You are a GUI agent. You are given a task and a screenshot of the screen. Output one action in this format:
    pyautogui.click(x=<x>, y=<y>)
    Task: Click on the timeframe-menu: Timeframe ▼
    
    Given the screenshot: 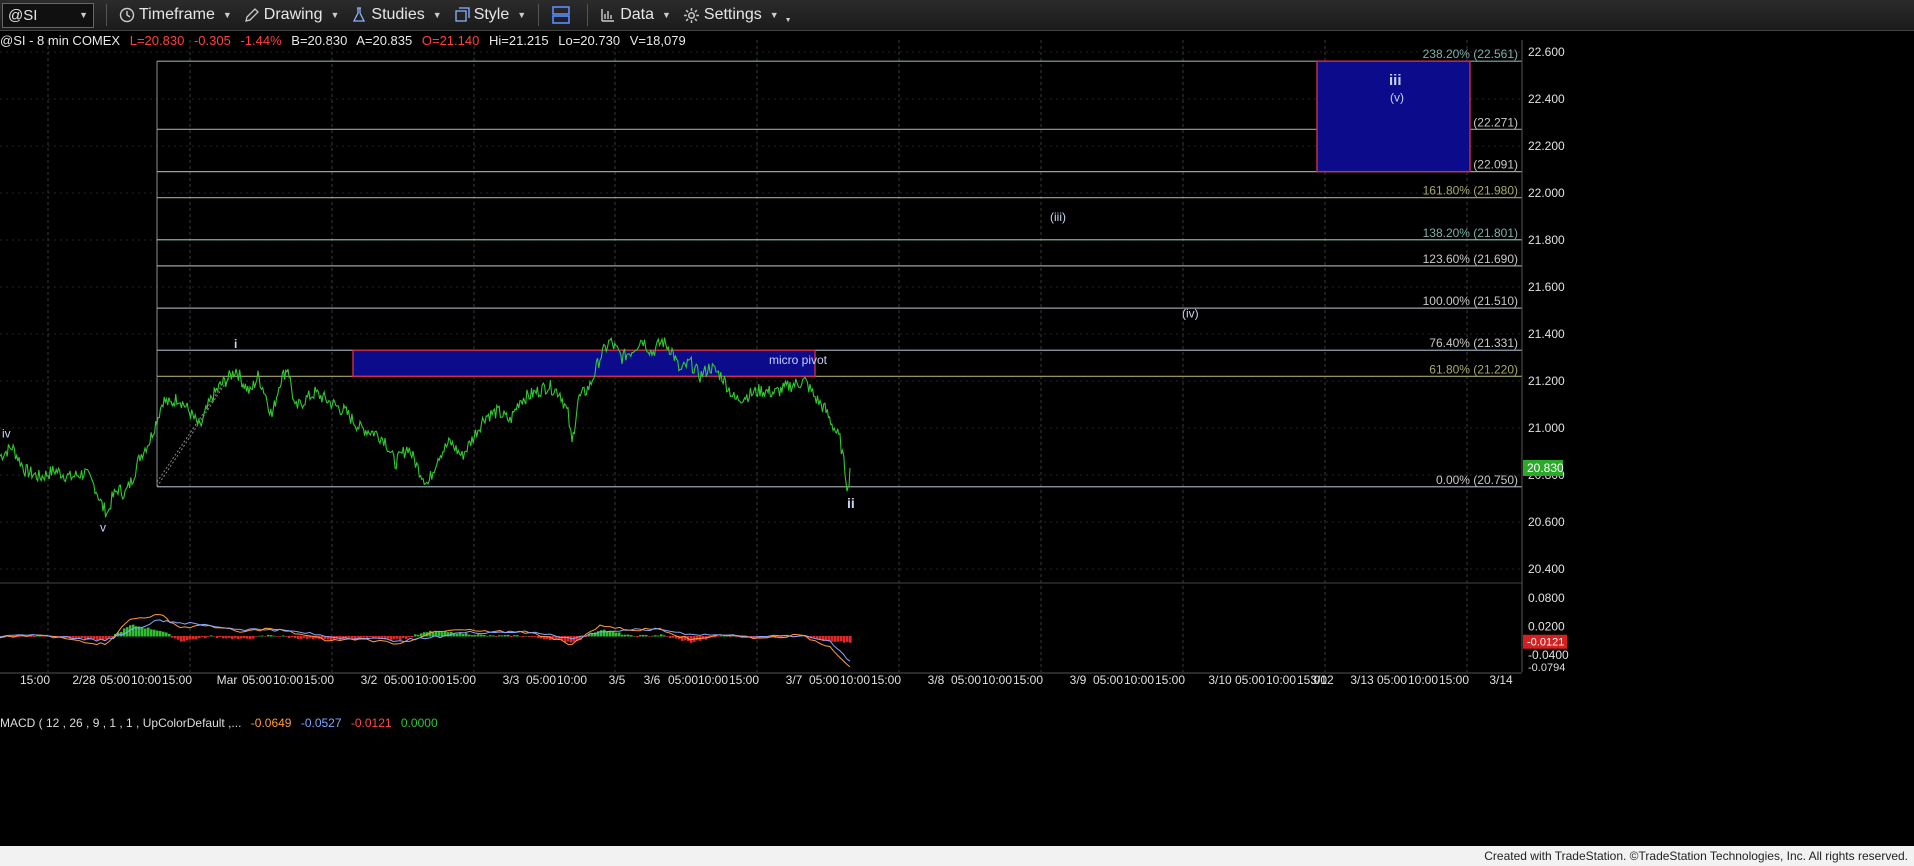 What is the action you would take?
    pyautogui.click(x=175, y=15)
    